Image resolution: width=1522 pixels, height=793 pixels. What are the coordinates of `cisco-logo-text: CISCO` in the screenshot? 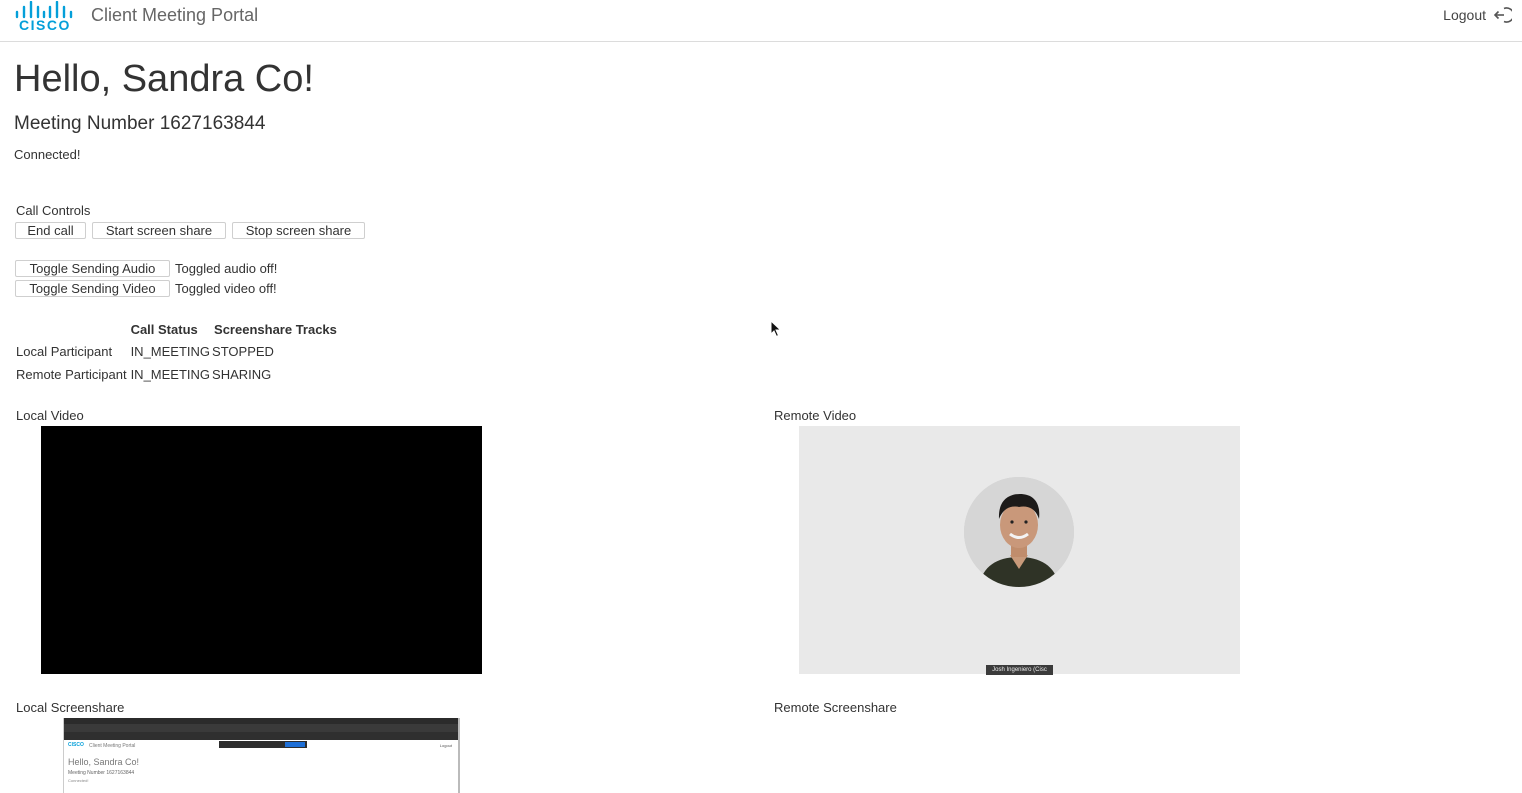 It's located at (45, 25).